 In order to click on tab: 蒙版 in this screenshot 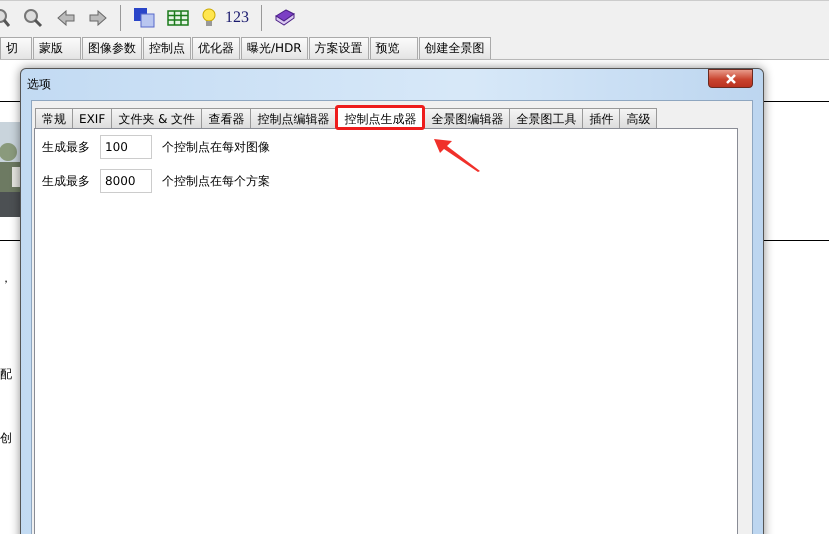, I will do `click(57, 48)`.